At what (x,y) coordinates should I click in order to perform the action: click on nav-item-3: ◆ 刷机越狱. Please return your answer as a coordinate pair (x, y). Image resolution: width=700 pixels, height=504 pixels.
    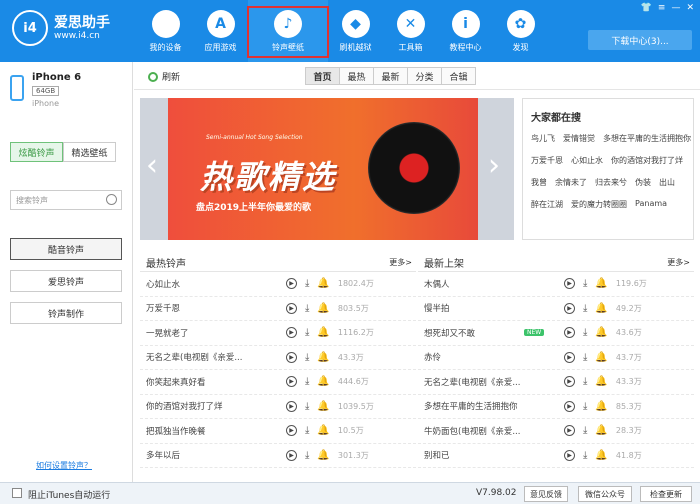
    Looking at the image, I should click on (355, 31).